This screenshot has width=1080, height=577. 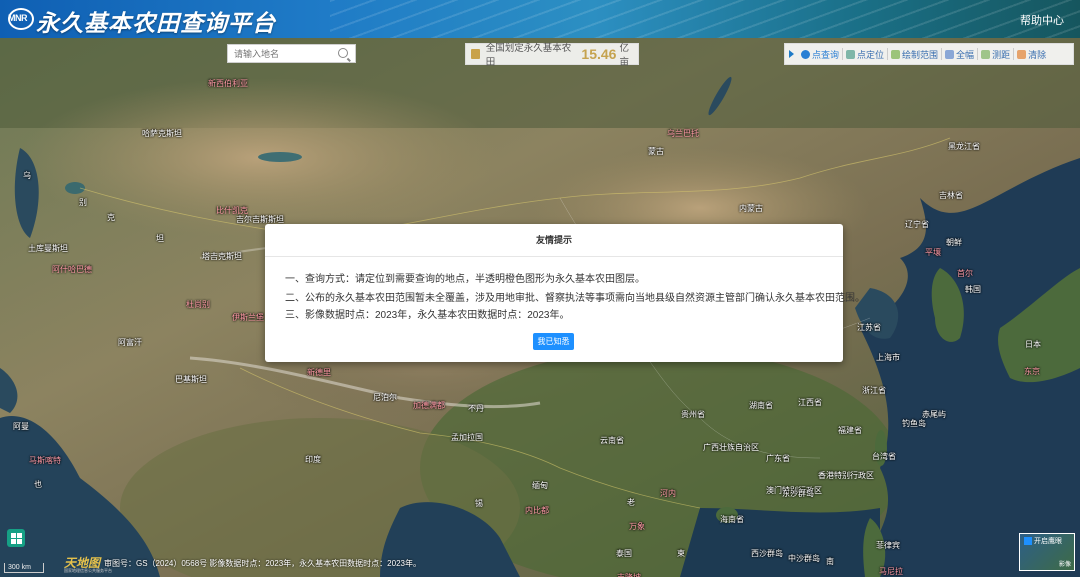 I want to click on stat-unit: 亿亩, so click(x=624, y=55).